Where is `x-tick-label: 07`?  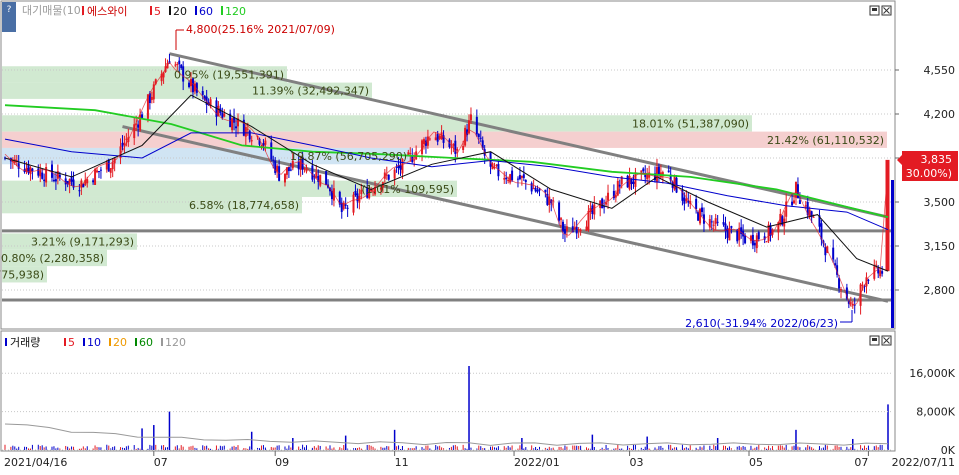 x-tick-label: 07 is located at coordinates (861, 462).